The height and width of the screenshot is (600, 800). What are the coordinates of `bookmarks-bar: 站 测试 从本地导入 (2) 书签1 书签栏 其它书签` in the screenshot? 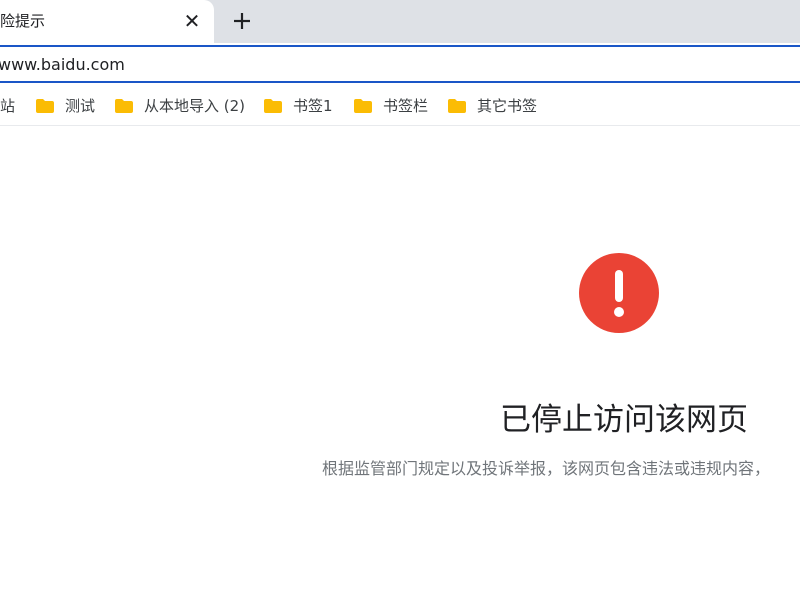 It's located at (400, 106).